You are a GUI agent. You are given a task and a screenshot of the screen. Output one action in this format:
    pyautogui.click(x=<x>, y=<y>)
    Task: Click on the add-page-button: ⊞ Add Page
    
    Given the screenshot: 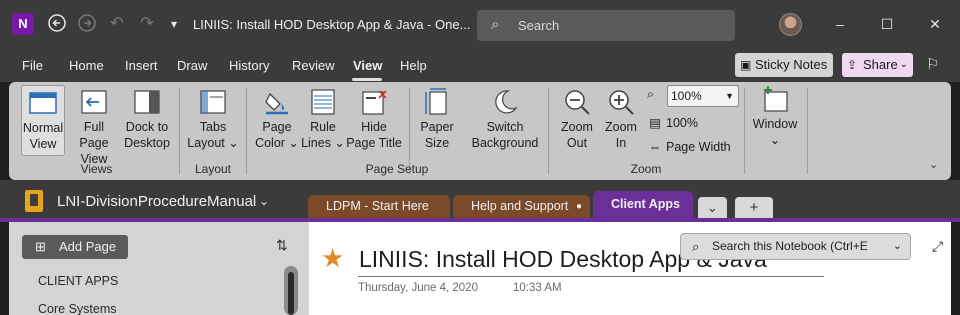 What is the action you would take?
    pyautogui.click(x=75, y=247)
    